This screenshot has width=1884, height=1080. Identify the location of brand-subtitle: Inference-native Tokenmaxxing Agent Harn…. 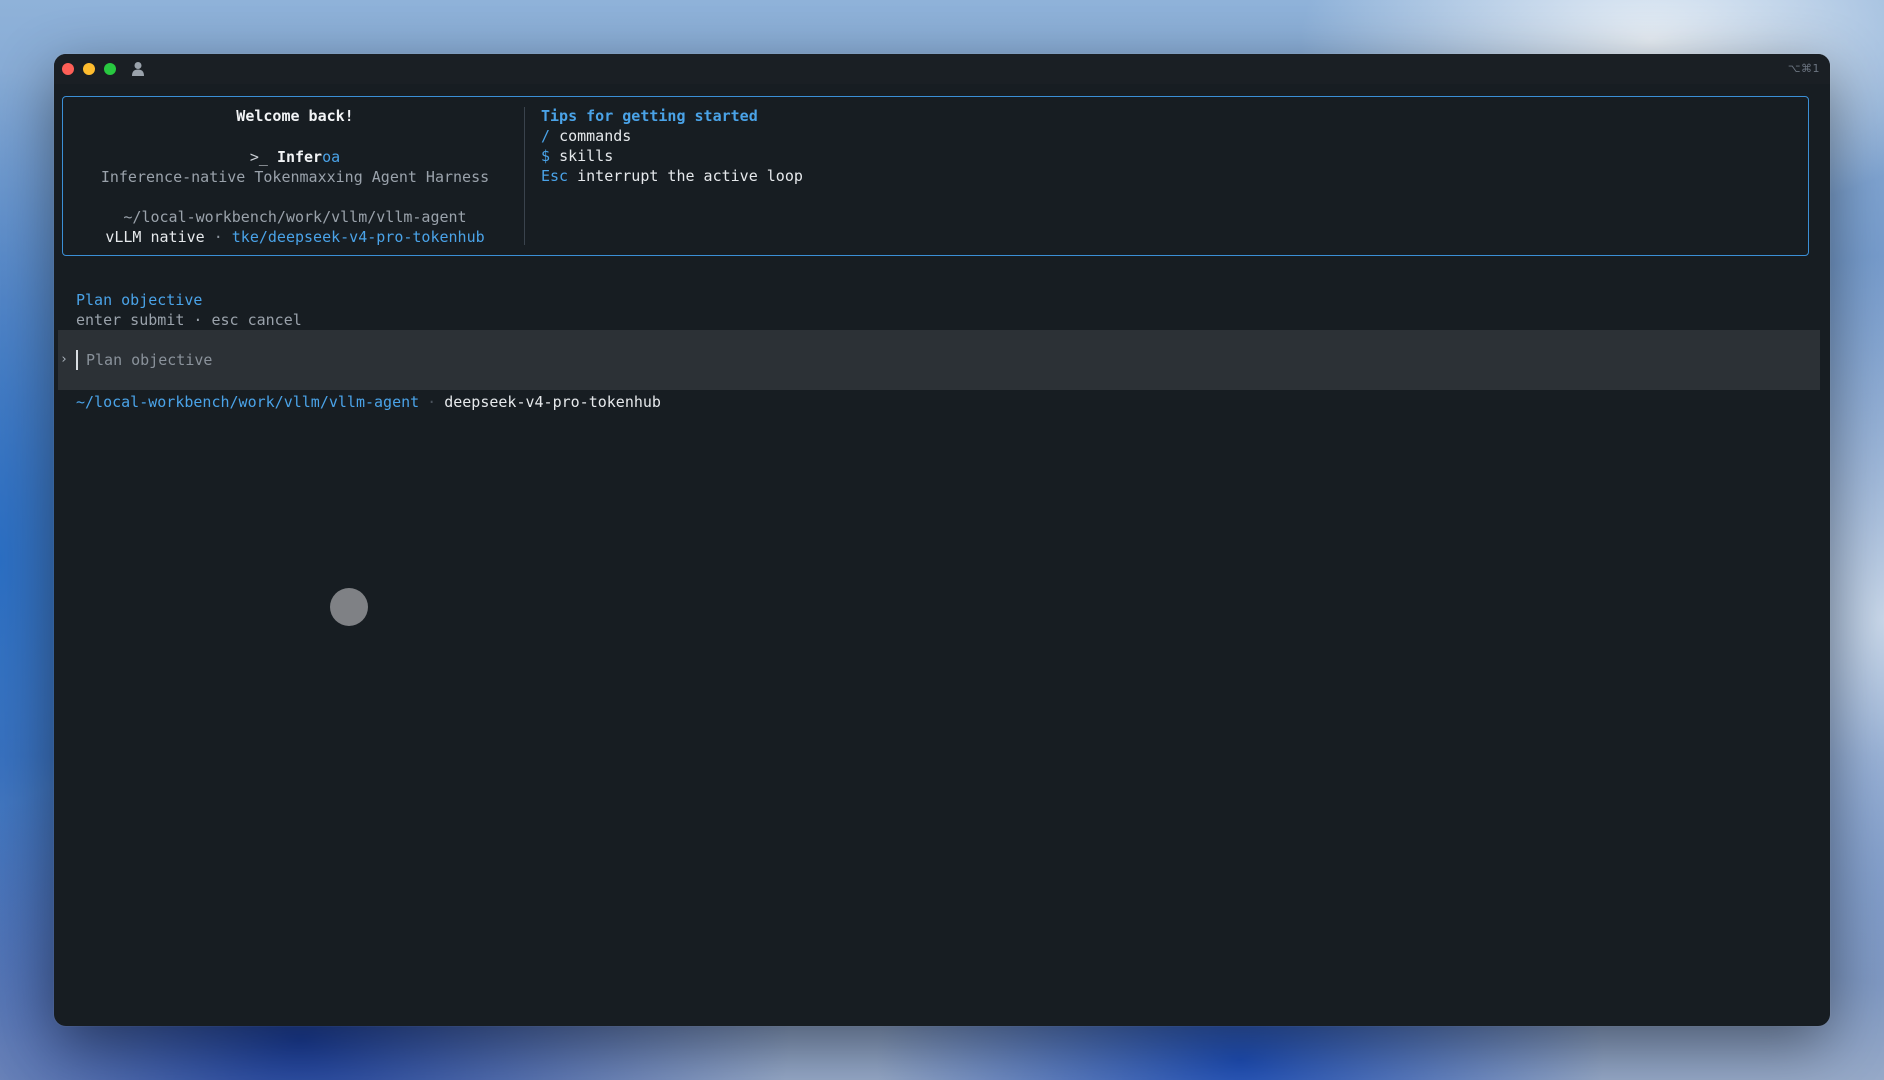
(295, 177).